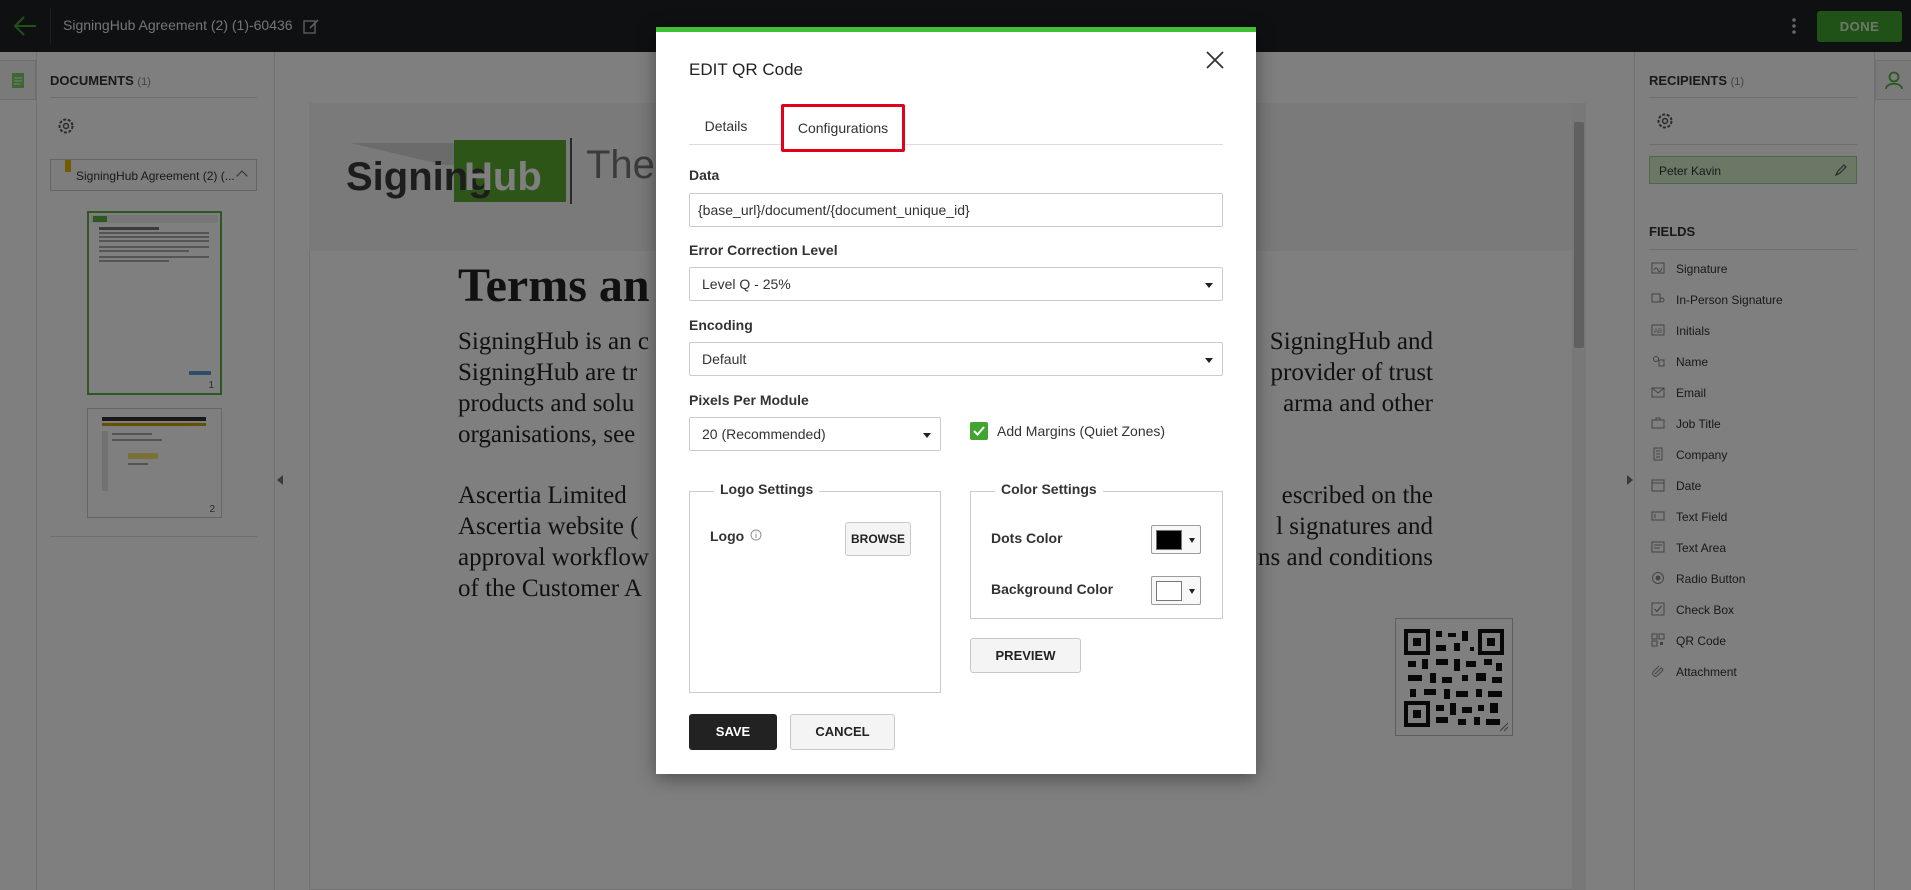 The height and width of the screenshot is (890, 1911). Describe the element at coordinates (726, 126) in the screenshot. I see `tab-details: Details` at that location.